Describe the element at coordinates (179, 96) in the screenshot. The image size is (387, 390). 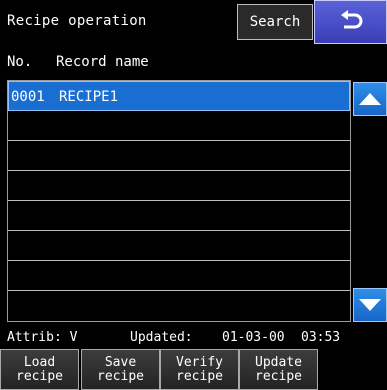
I see `record-row: 0001 RECIPE1` at that location.